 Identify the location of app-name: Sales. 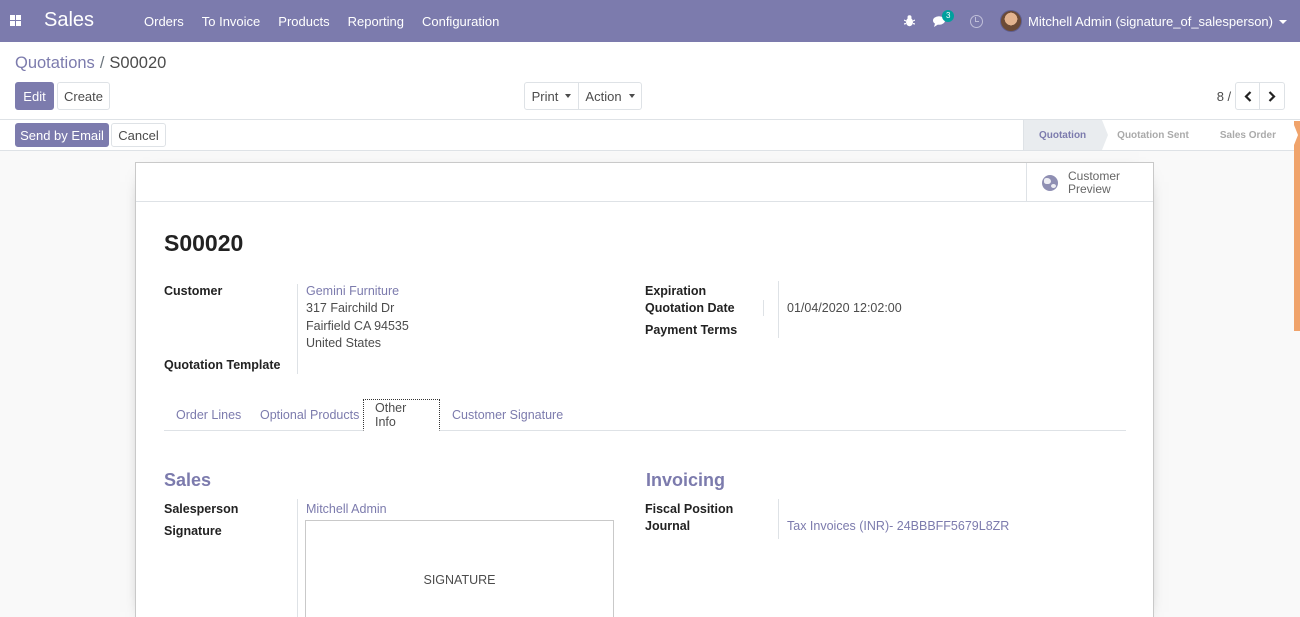
(69, 20).